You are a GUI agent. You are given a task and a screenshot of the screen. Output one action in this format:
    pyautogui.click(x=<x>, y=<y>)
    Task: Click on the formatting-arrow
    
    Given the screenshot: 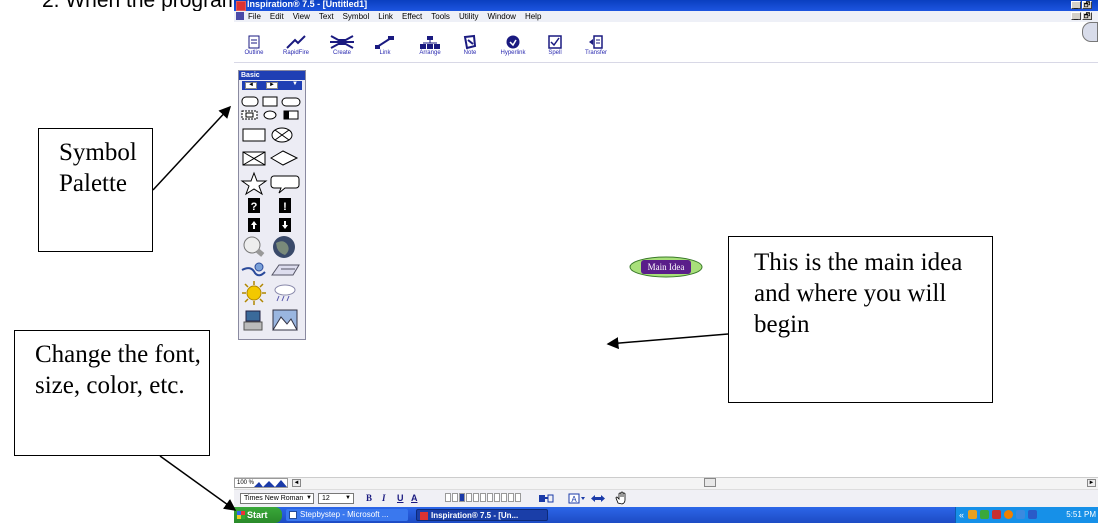 What is the action you would take?
    pyautogui.click(x=198, y=483)
    